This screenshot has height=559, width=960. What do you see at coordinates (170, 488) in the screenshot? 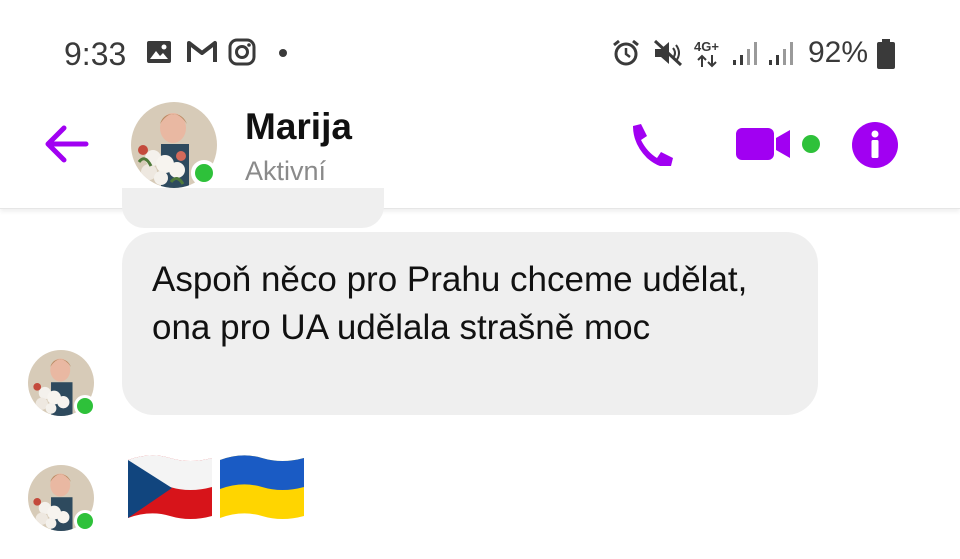
I see `flag-czech-republic-icon` at bounding box center [170, 488].